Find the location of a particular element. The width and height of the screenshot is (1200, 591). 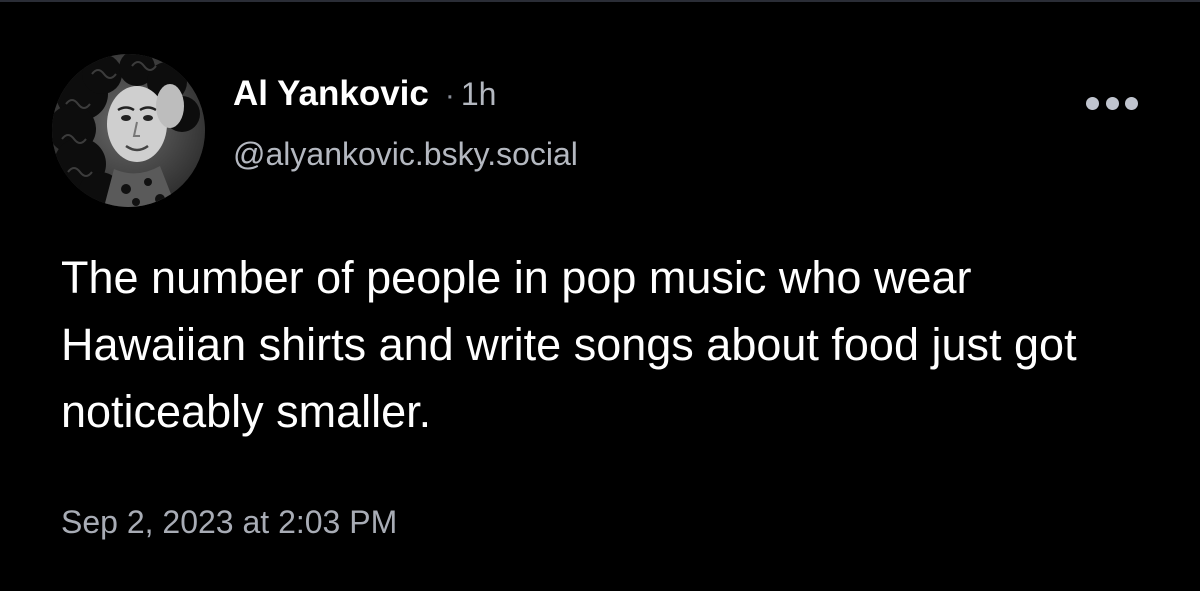

more-options-button is located at coordinates (1112, 103).